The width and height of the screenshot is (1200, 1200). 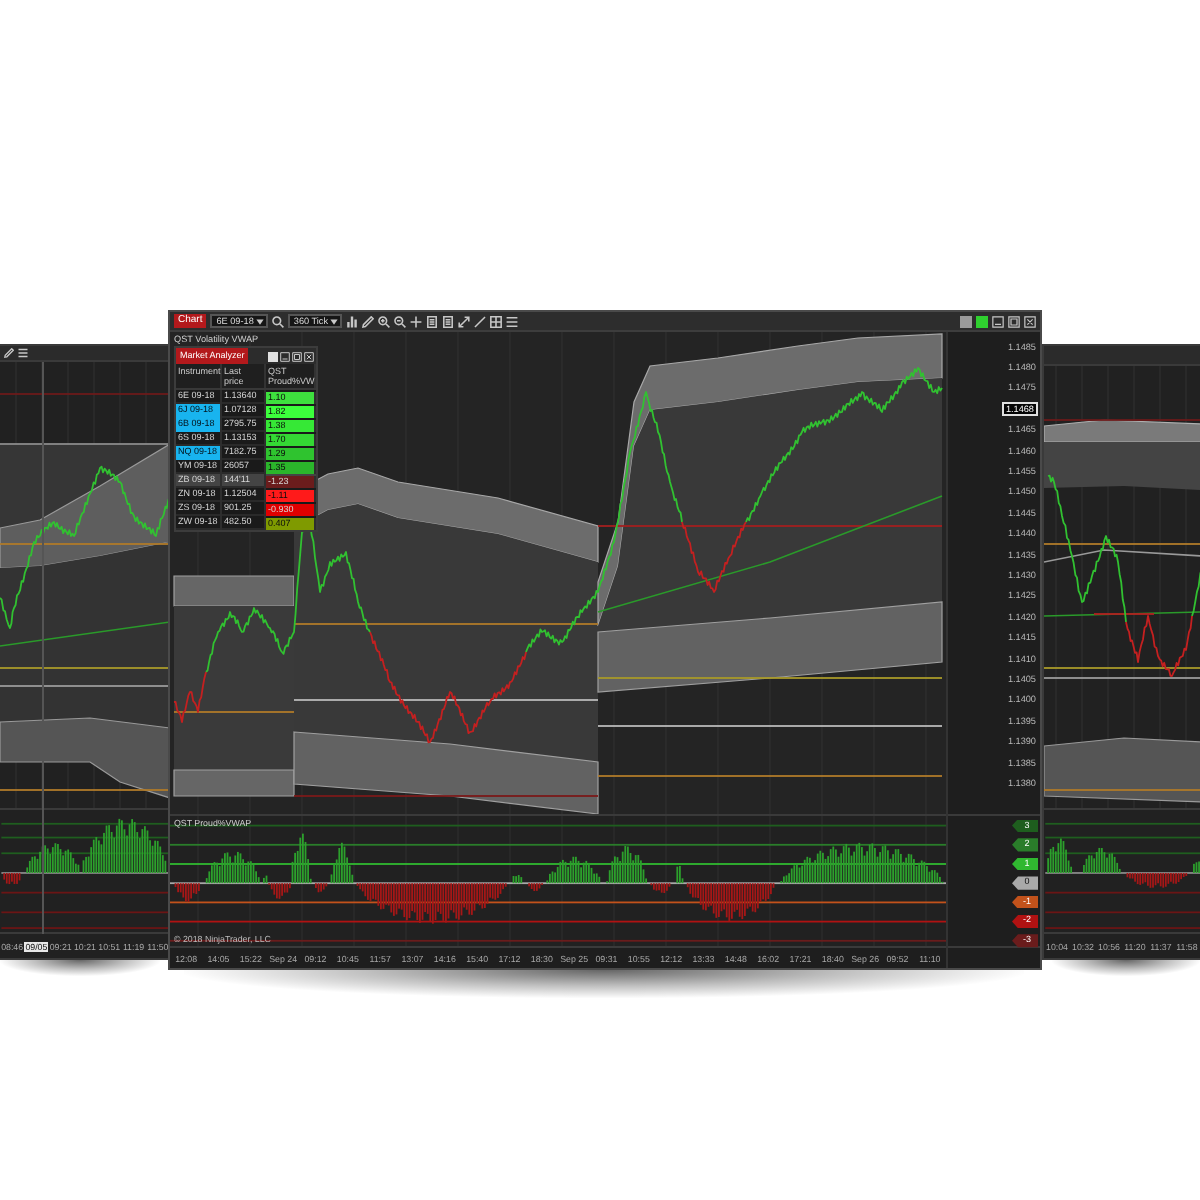 I want to click on price-line-falling, so click(x=1159, y=646).